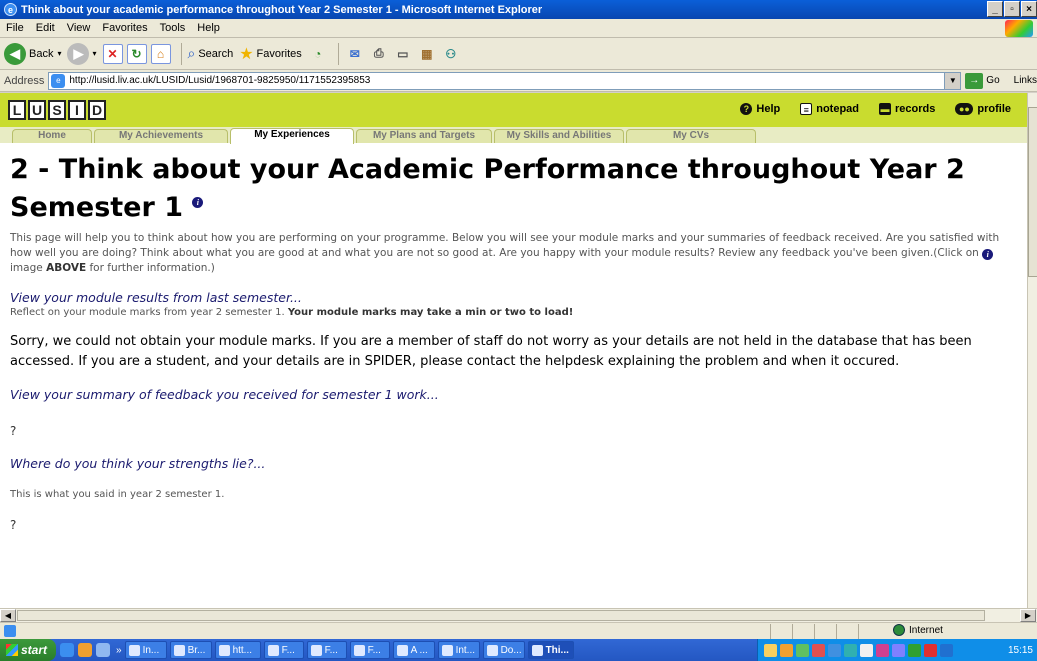  What do you see at coordinates (32, 53) in the screenshot?
I see `back-button: ◀ Back ▾` at bounding box center [32, 53].